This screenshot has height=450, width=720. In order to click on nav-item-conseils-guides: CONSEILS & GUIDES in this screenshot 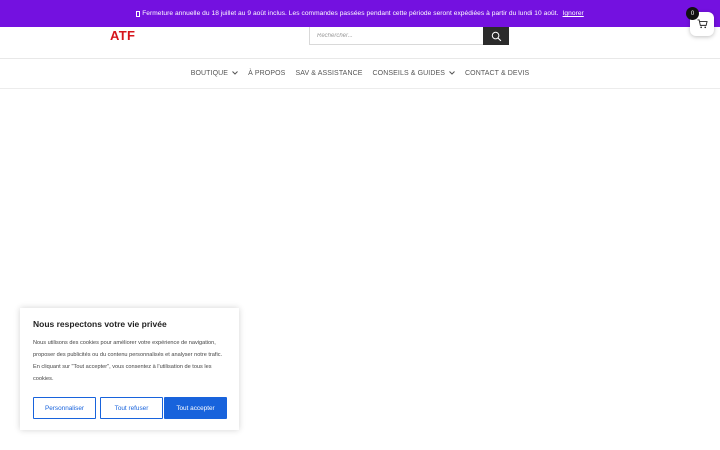, I will do `click(414, 73)`.